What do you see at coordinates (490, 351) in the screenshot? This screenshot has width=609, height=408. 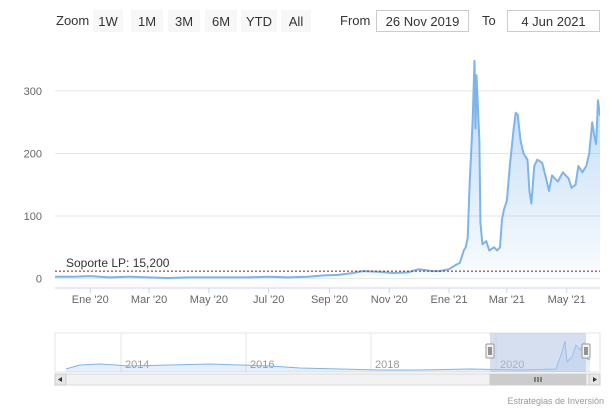 I see `navigator-left-handle` at bounding box center [490, 351].